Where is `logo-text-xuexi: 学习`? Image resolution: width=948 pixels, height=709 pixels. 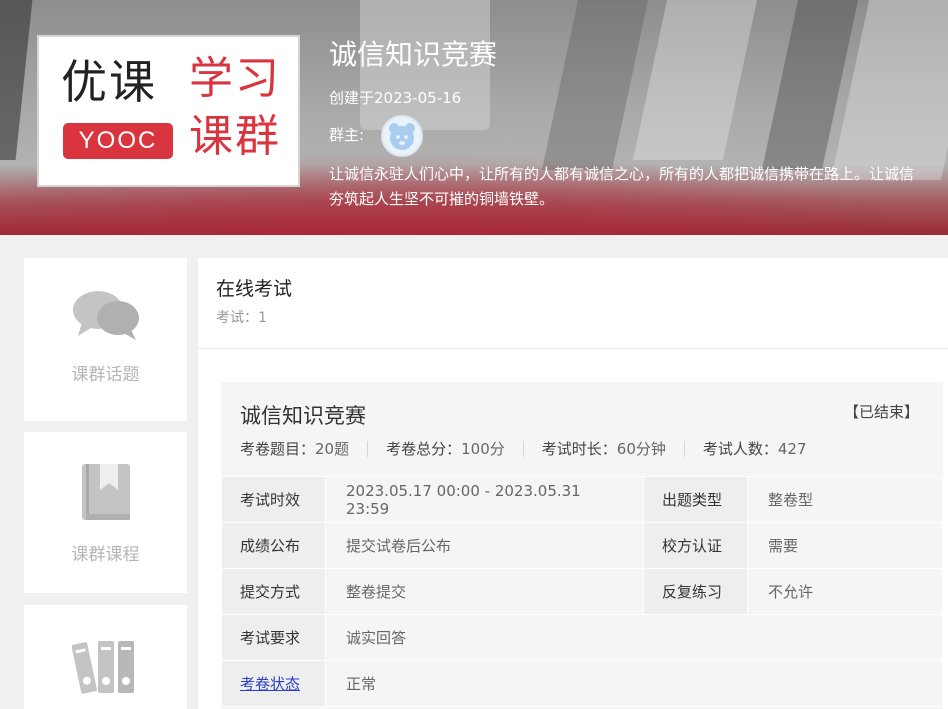
logo-text-xuexi: 学习 is located at coordinates (235, 78).